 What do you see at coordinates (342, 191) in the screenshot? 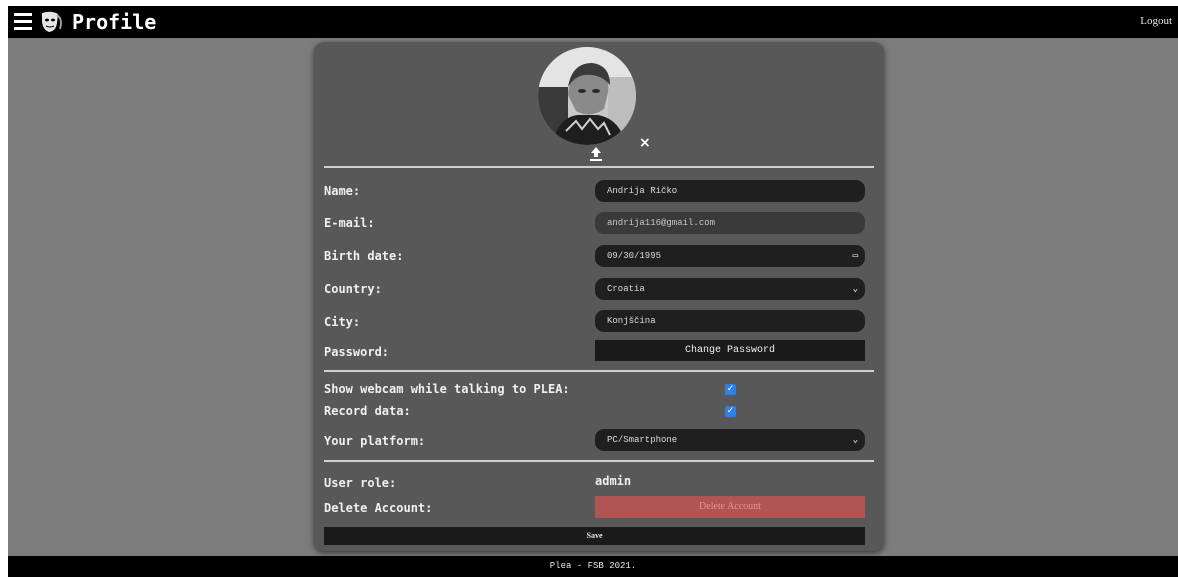
I see `name-label: Name:` at bounding box center [342, 191].